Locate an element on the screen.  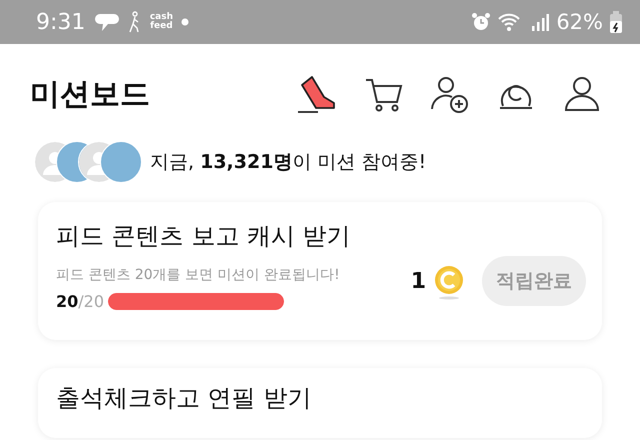
progress-count: 20/20 is located at coordinates (80, 301).